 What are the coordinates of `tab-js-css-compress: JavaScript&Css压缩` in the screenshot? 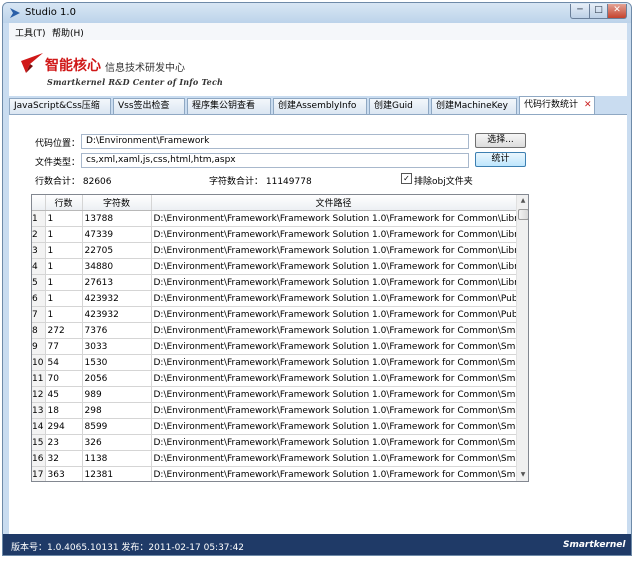 It's located at (60, 106).